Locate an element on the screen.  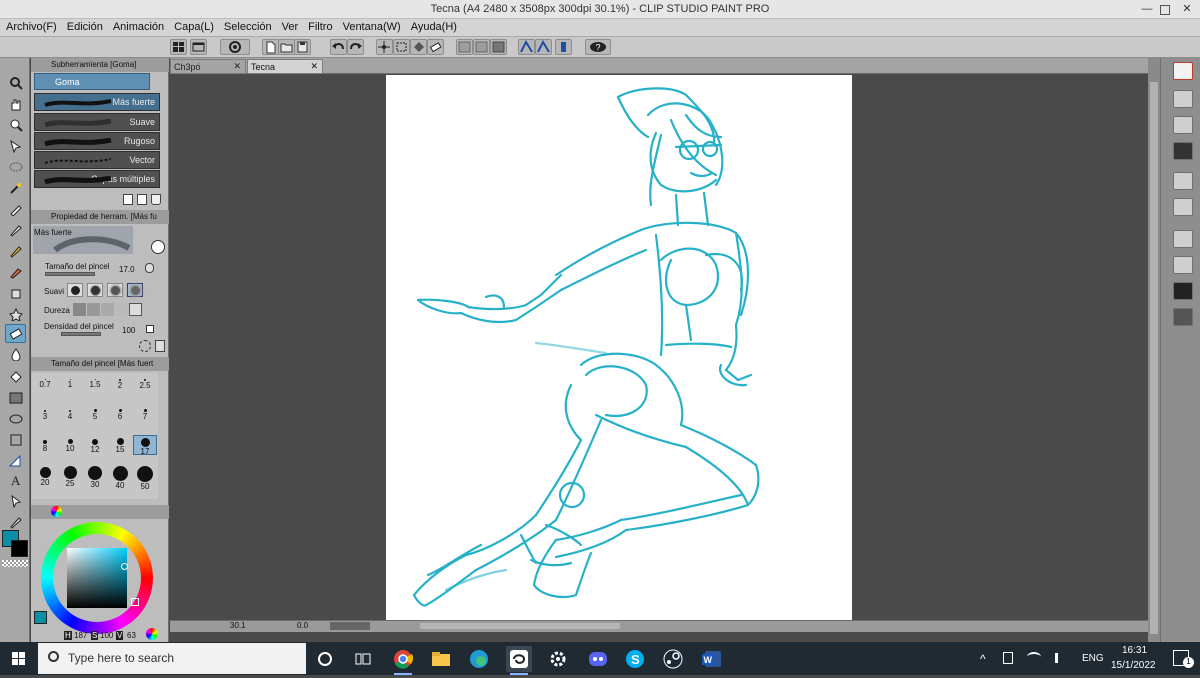
open-file-button is located at coordinates (286, 47).